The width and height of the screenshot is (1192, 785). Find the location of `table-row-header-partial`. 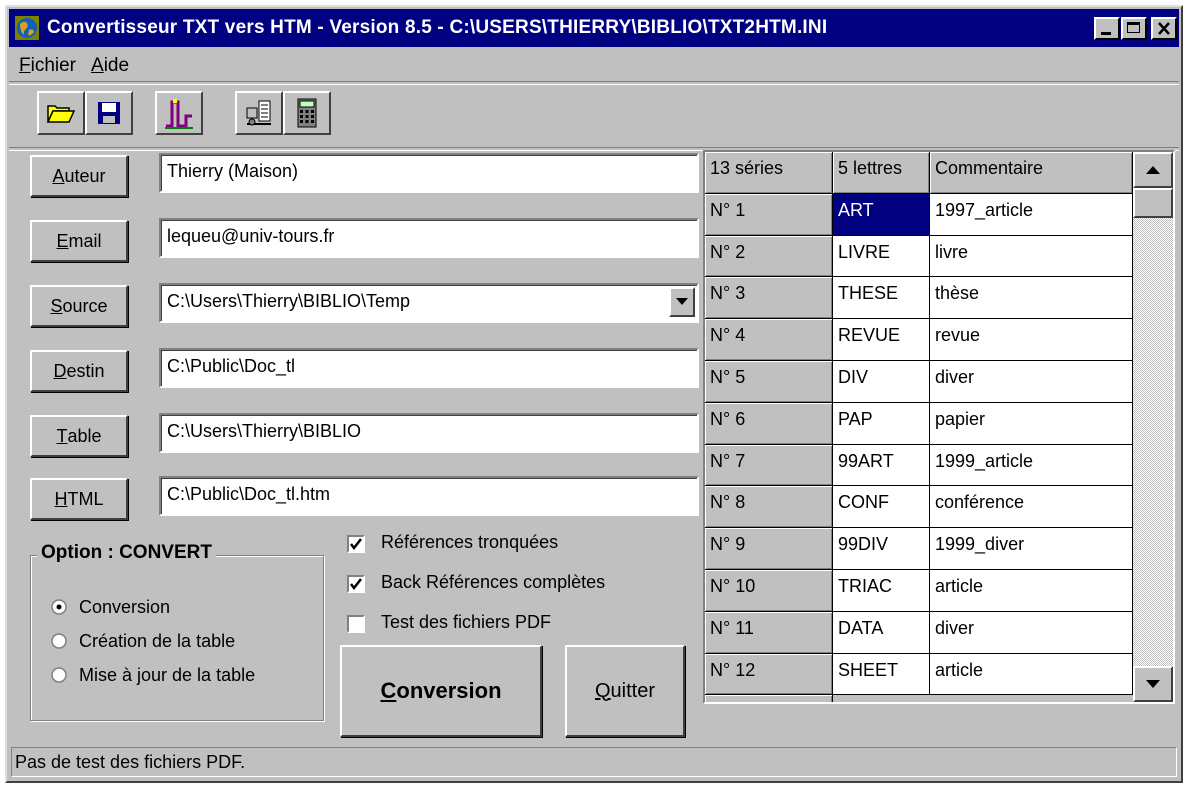

table-row-header-partial is located at coordinates (769, 698).